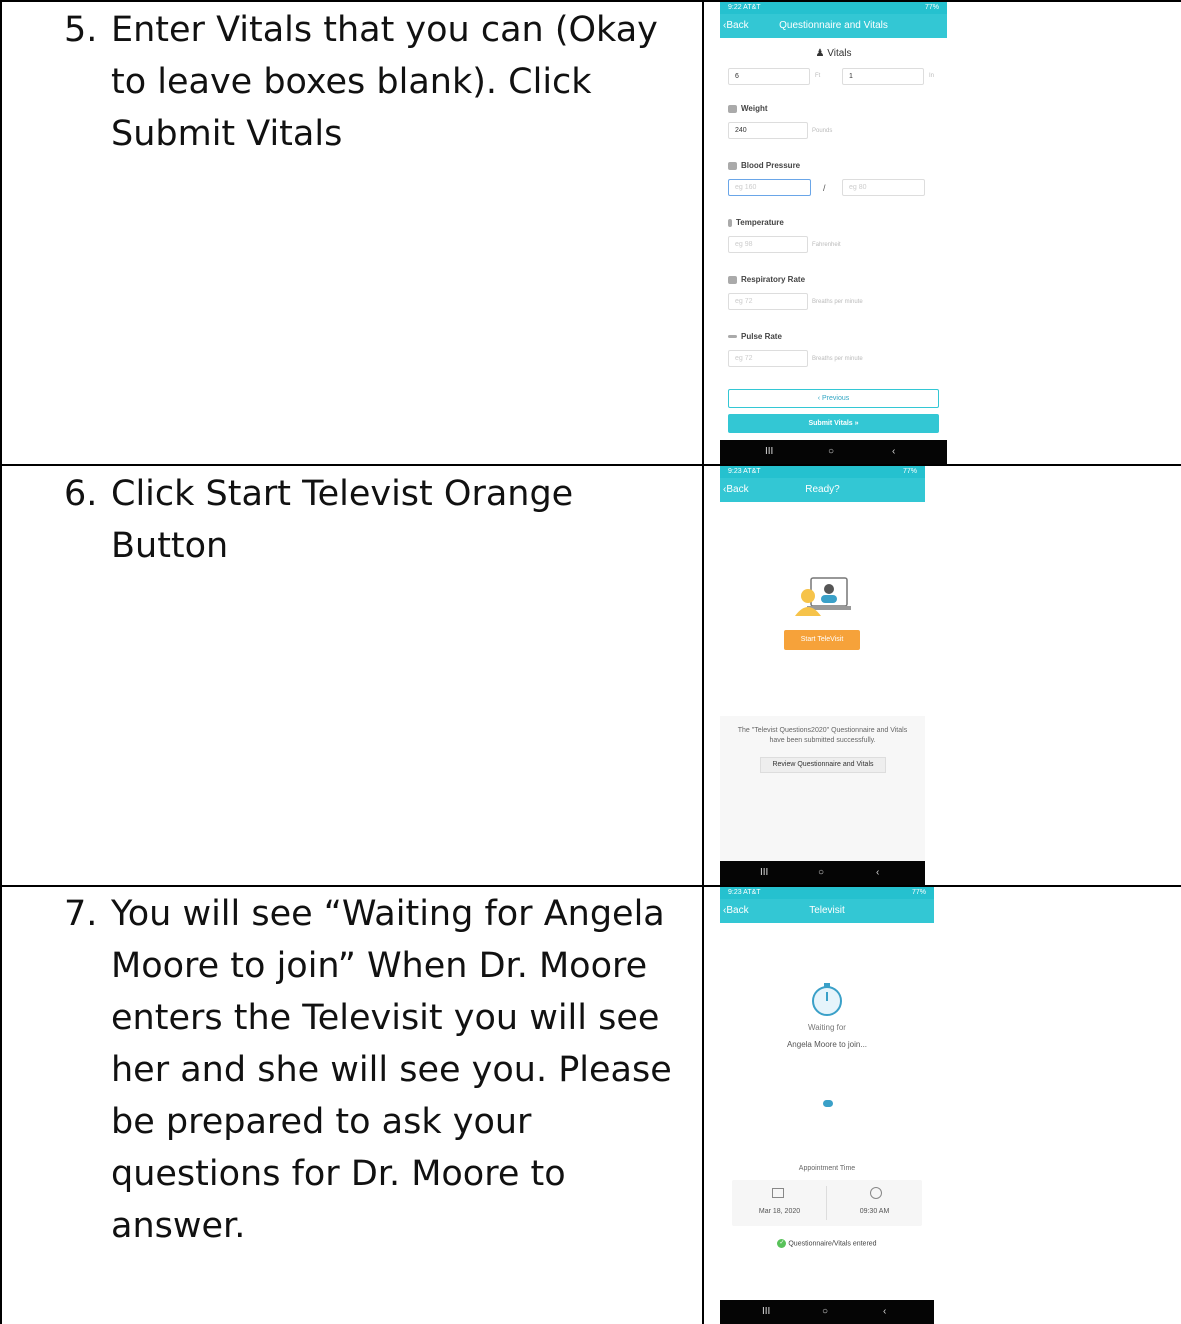  I want to click on lungs-icon, so click(732, 279).